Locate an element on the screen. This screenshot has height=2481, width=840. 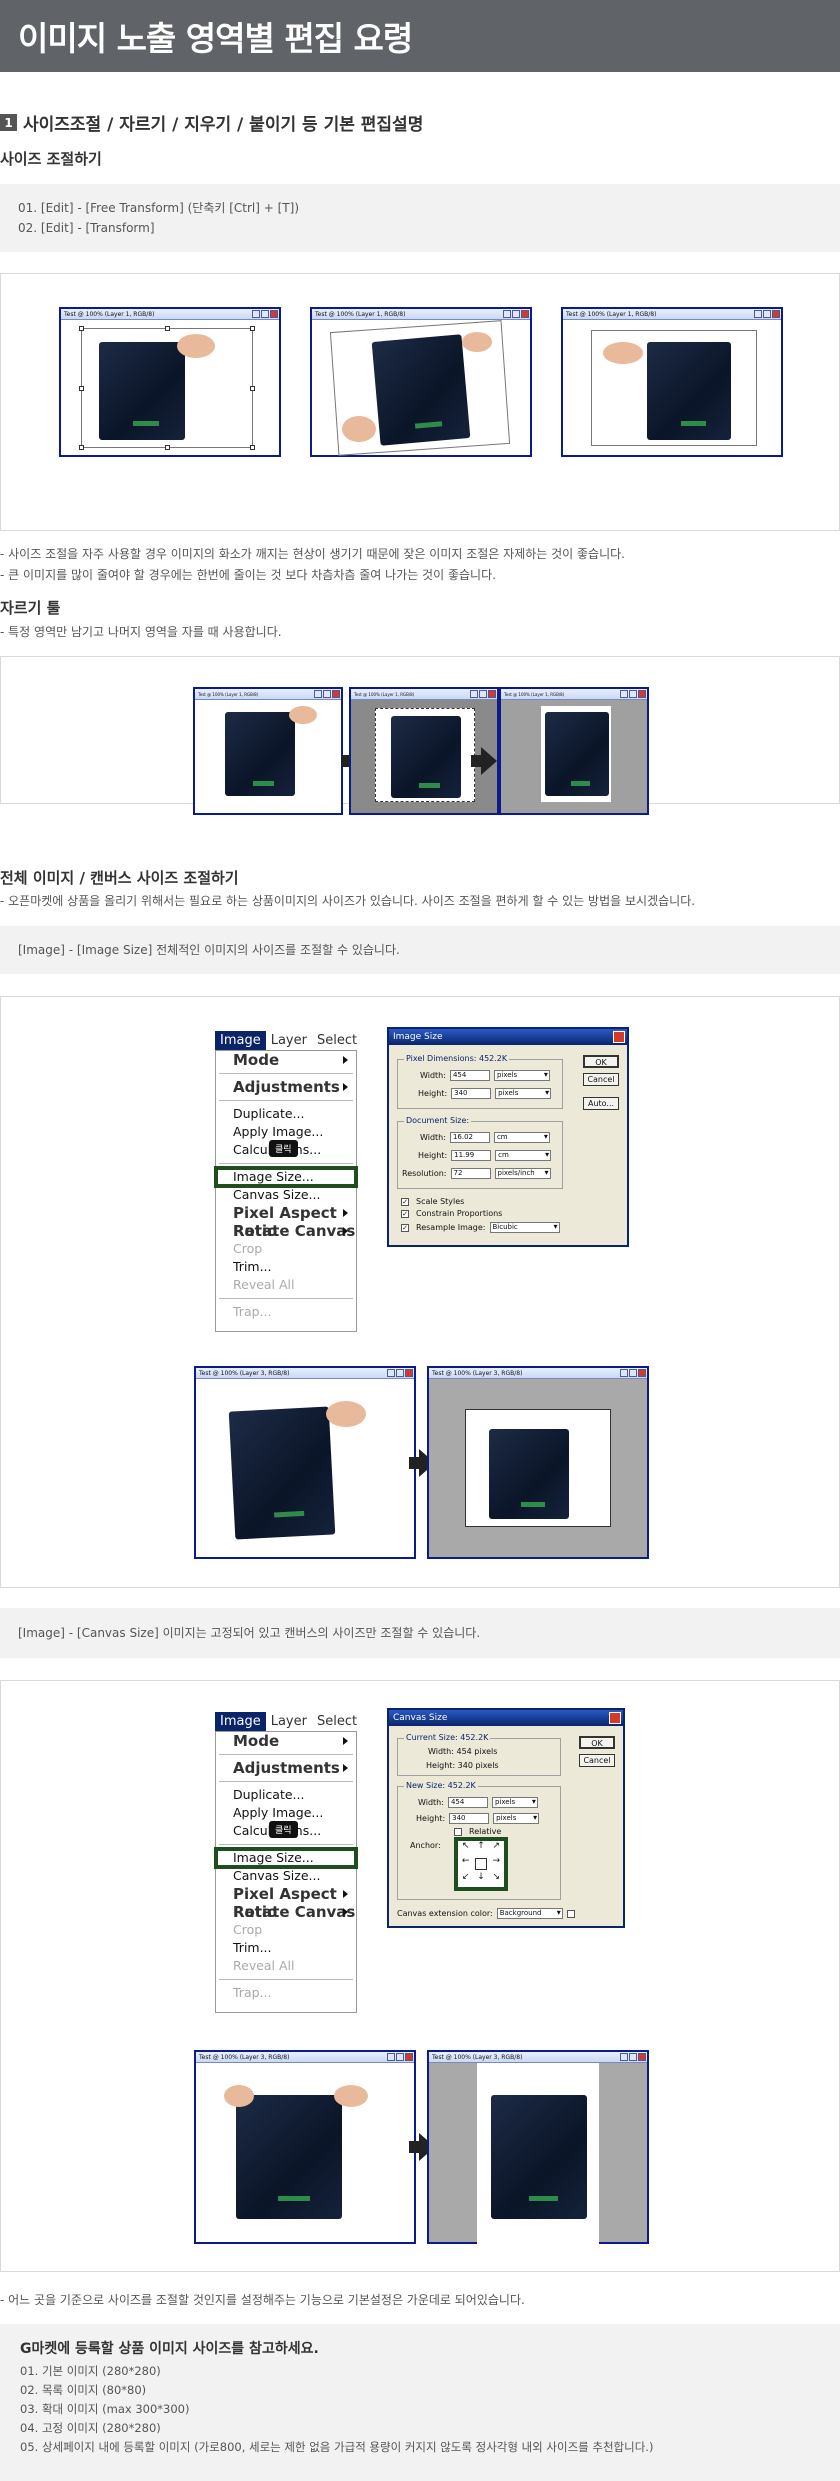
canvas-width-unit-select: pixels is located at coordinates (514, 1802).